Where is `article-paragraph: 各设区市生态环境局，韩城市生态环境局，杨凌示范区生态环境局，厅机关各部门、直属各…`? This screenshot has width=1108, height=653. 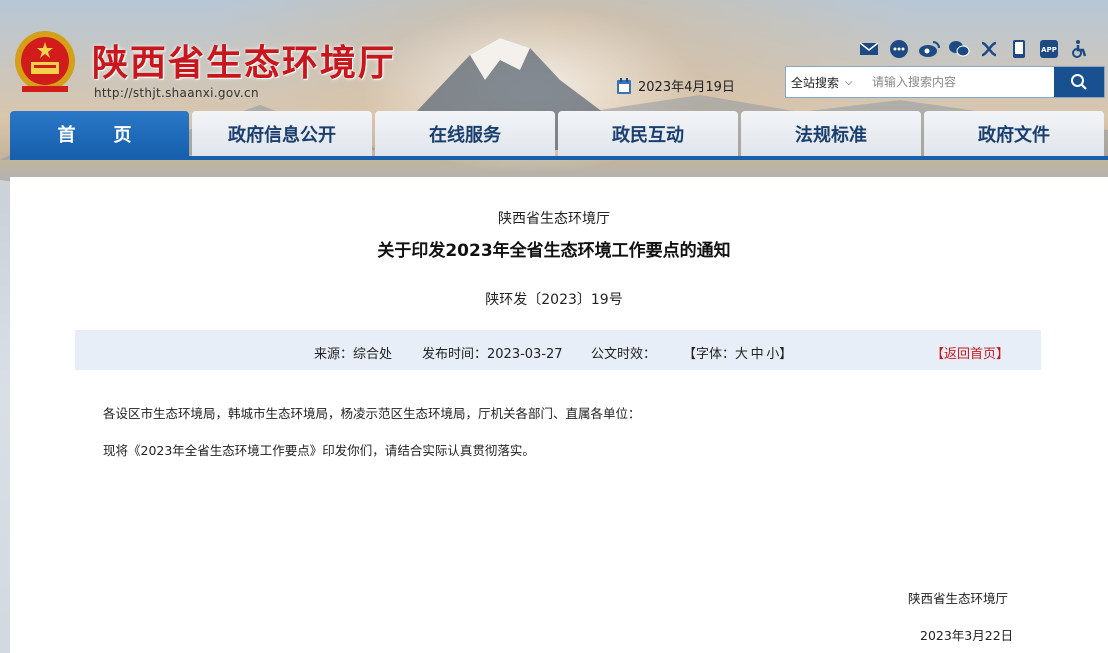 article-paragraph: 各设区市生态环境局，韩城市生态环境局，杨凌示范区生态环境局，厅机关各部门、直属各… is located at coordinates (372, 413).